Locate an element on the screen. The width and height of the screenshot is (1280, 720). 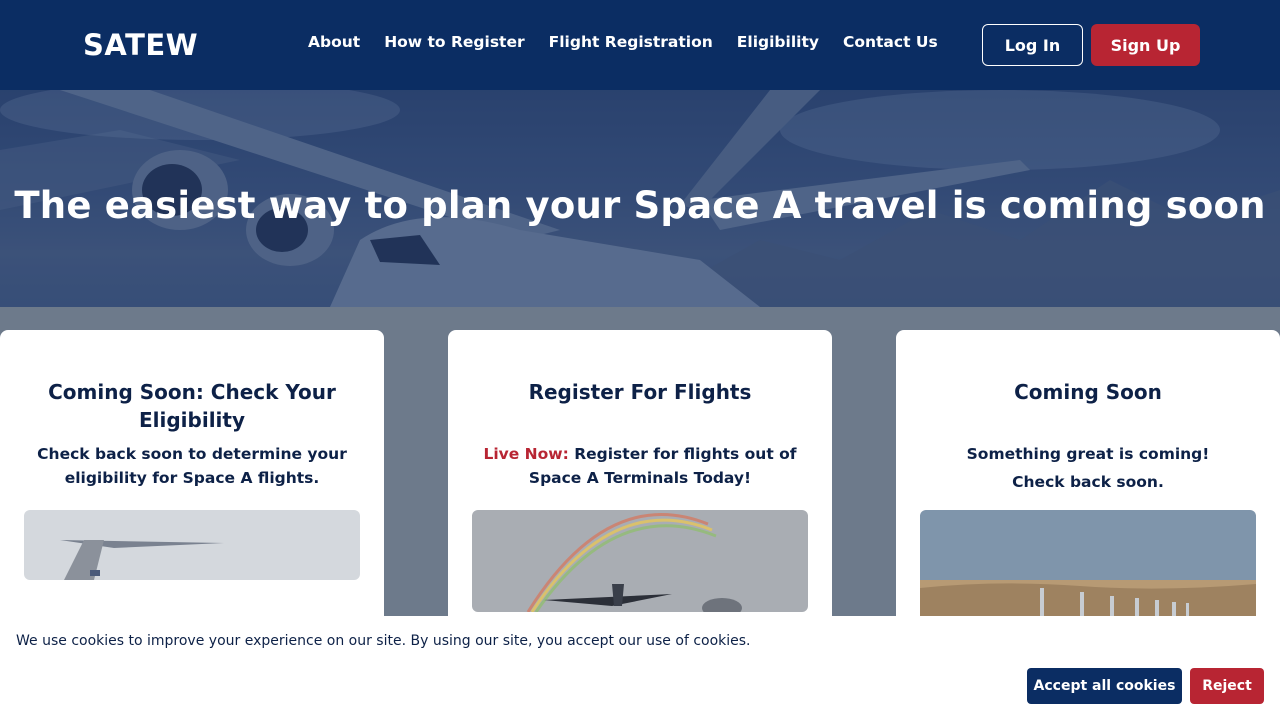
nav-flight-registration: Flight Registration is located at coordinates (631, 42).